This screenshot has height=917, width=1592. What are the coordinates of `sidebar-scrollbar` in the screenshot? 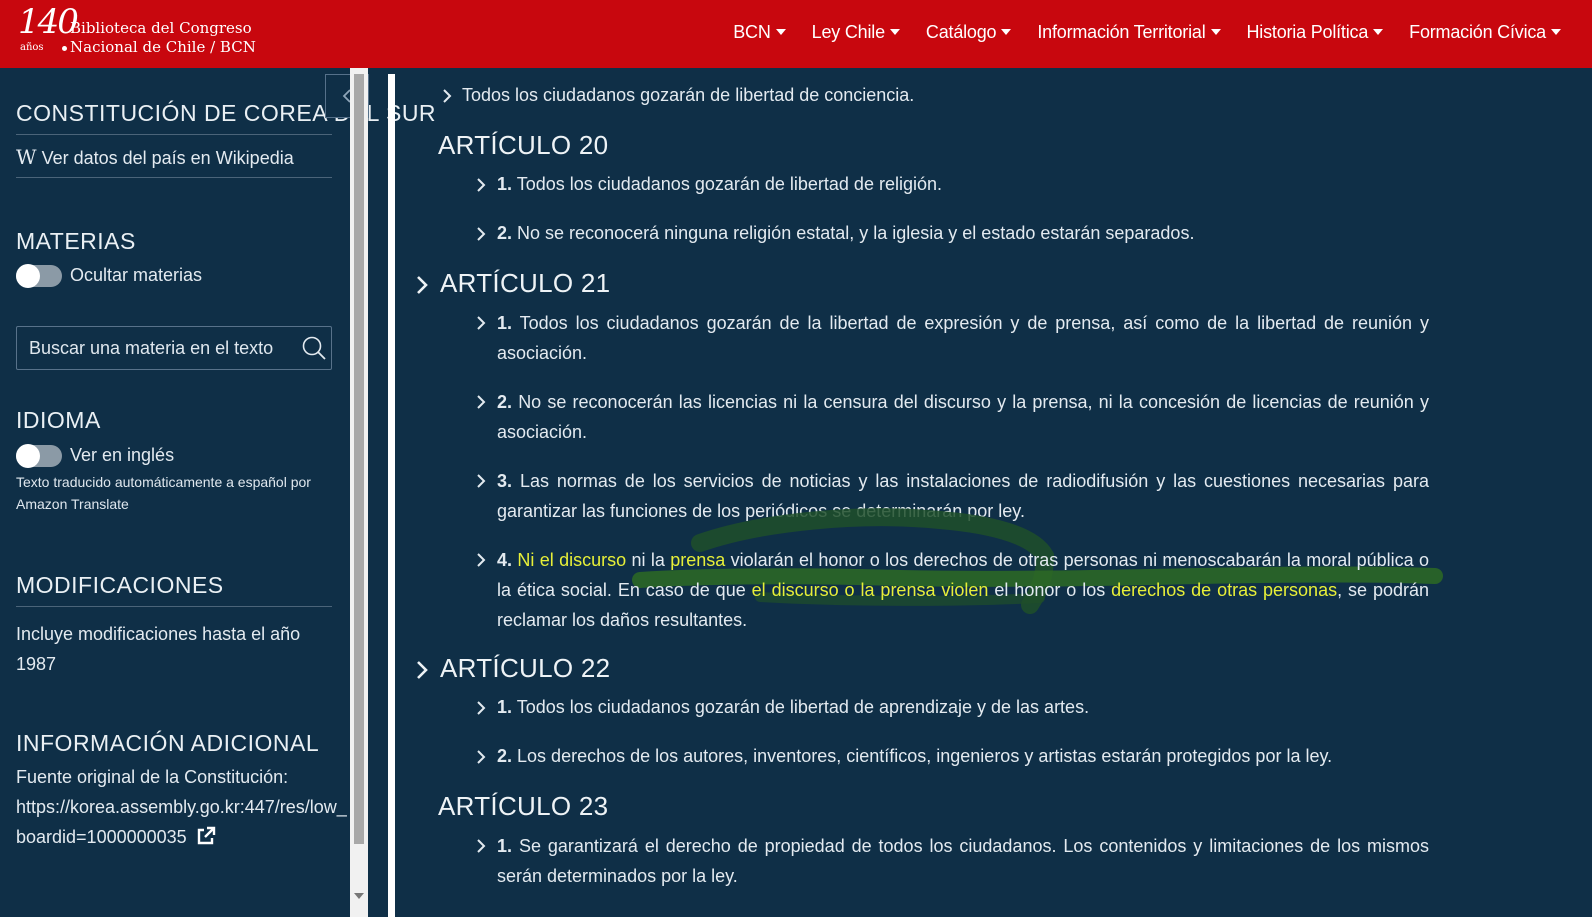 It's located at (359, 492).